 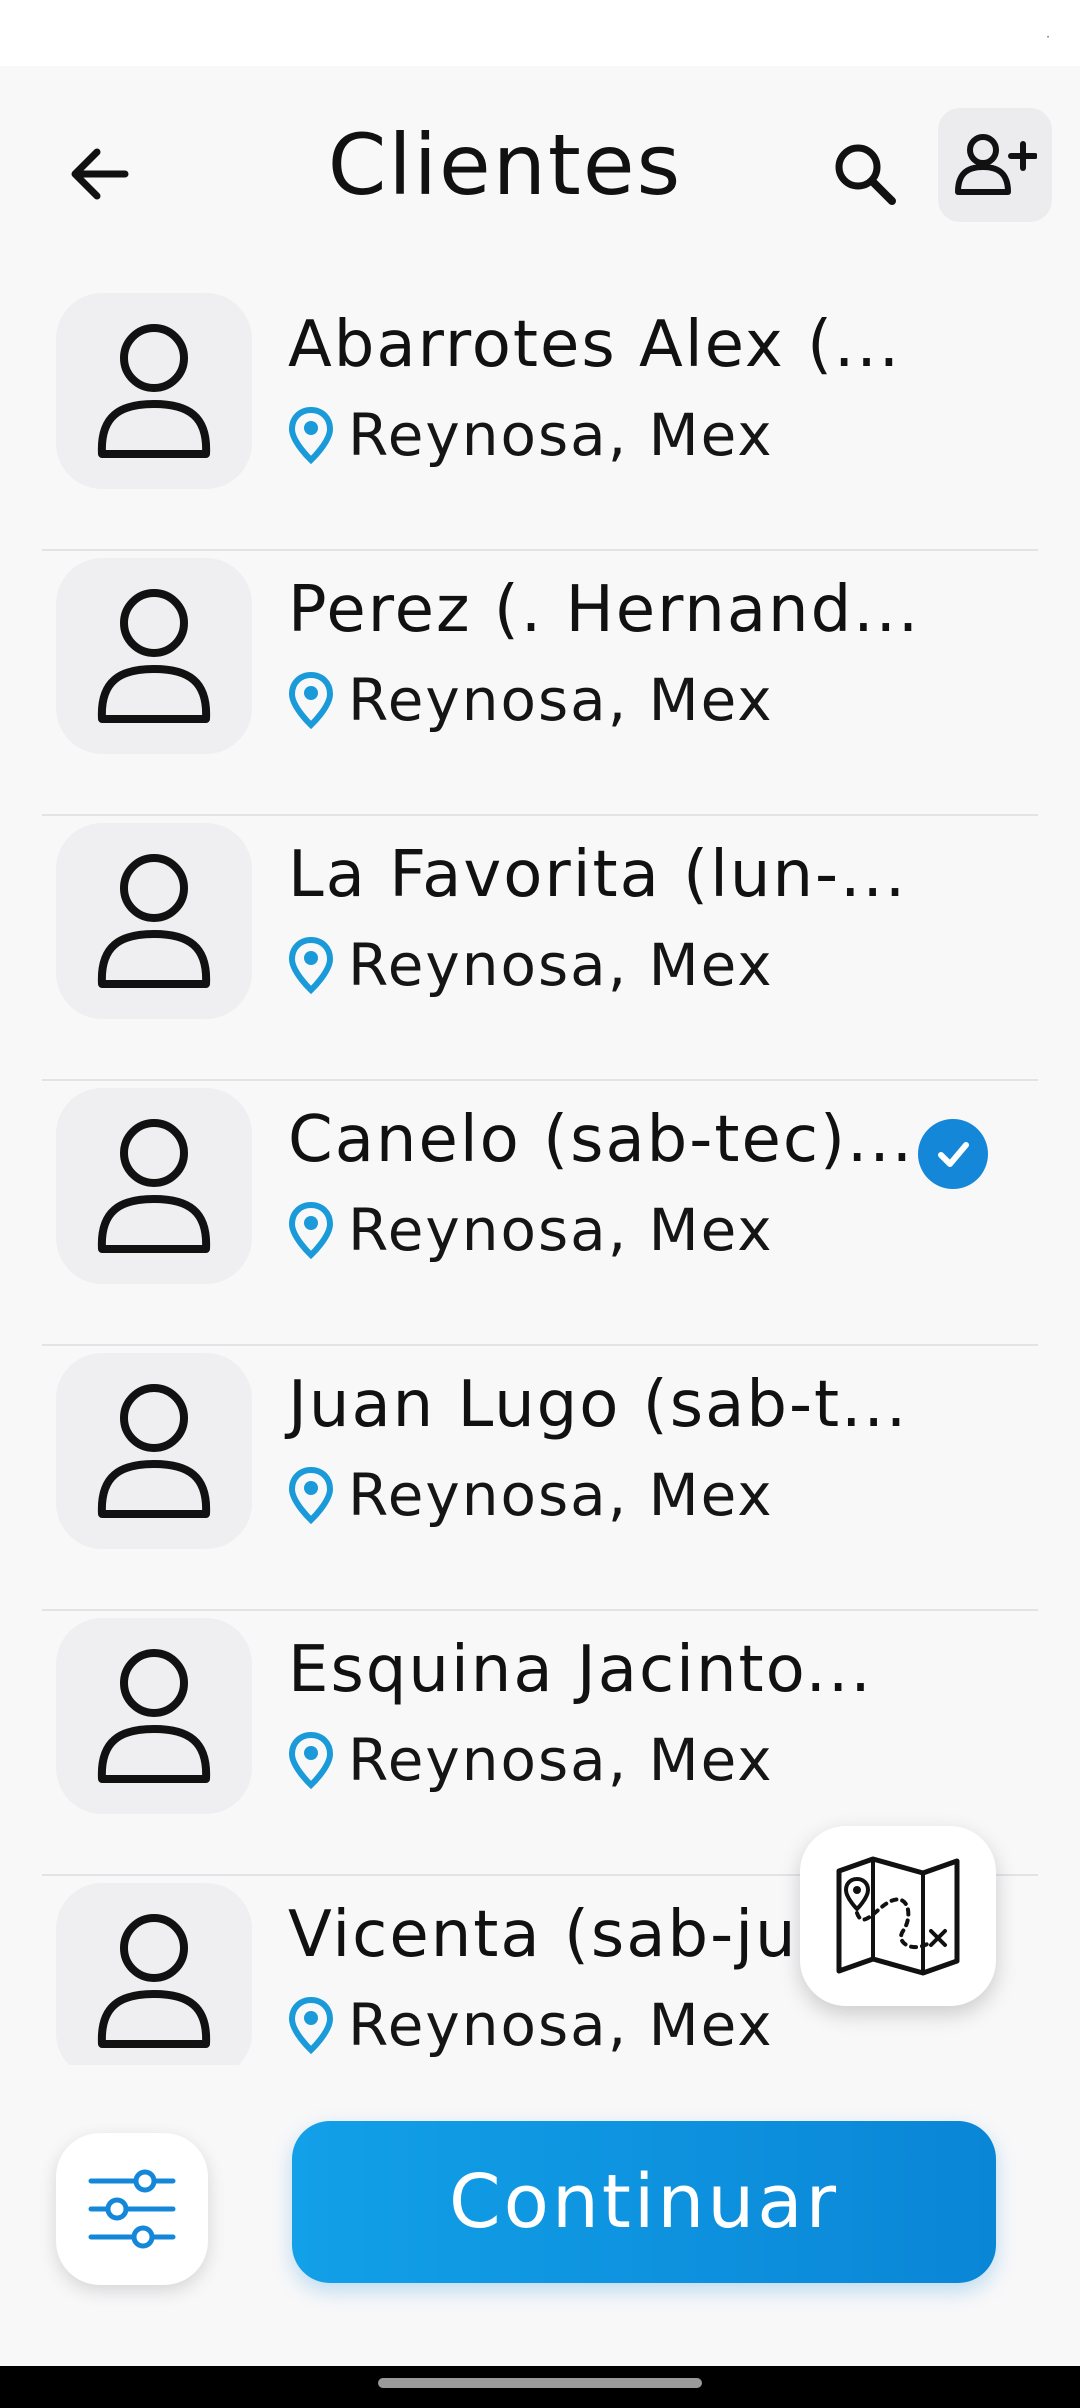 I want to click on checkmark-icon, so click(x=953, y=1154).